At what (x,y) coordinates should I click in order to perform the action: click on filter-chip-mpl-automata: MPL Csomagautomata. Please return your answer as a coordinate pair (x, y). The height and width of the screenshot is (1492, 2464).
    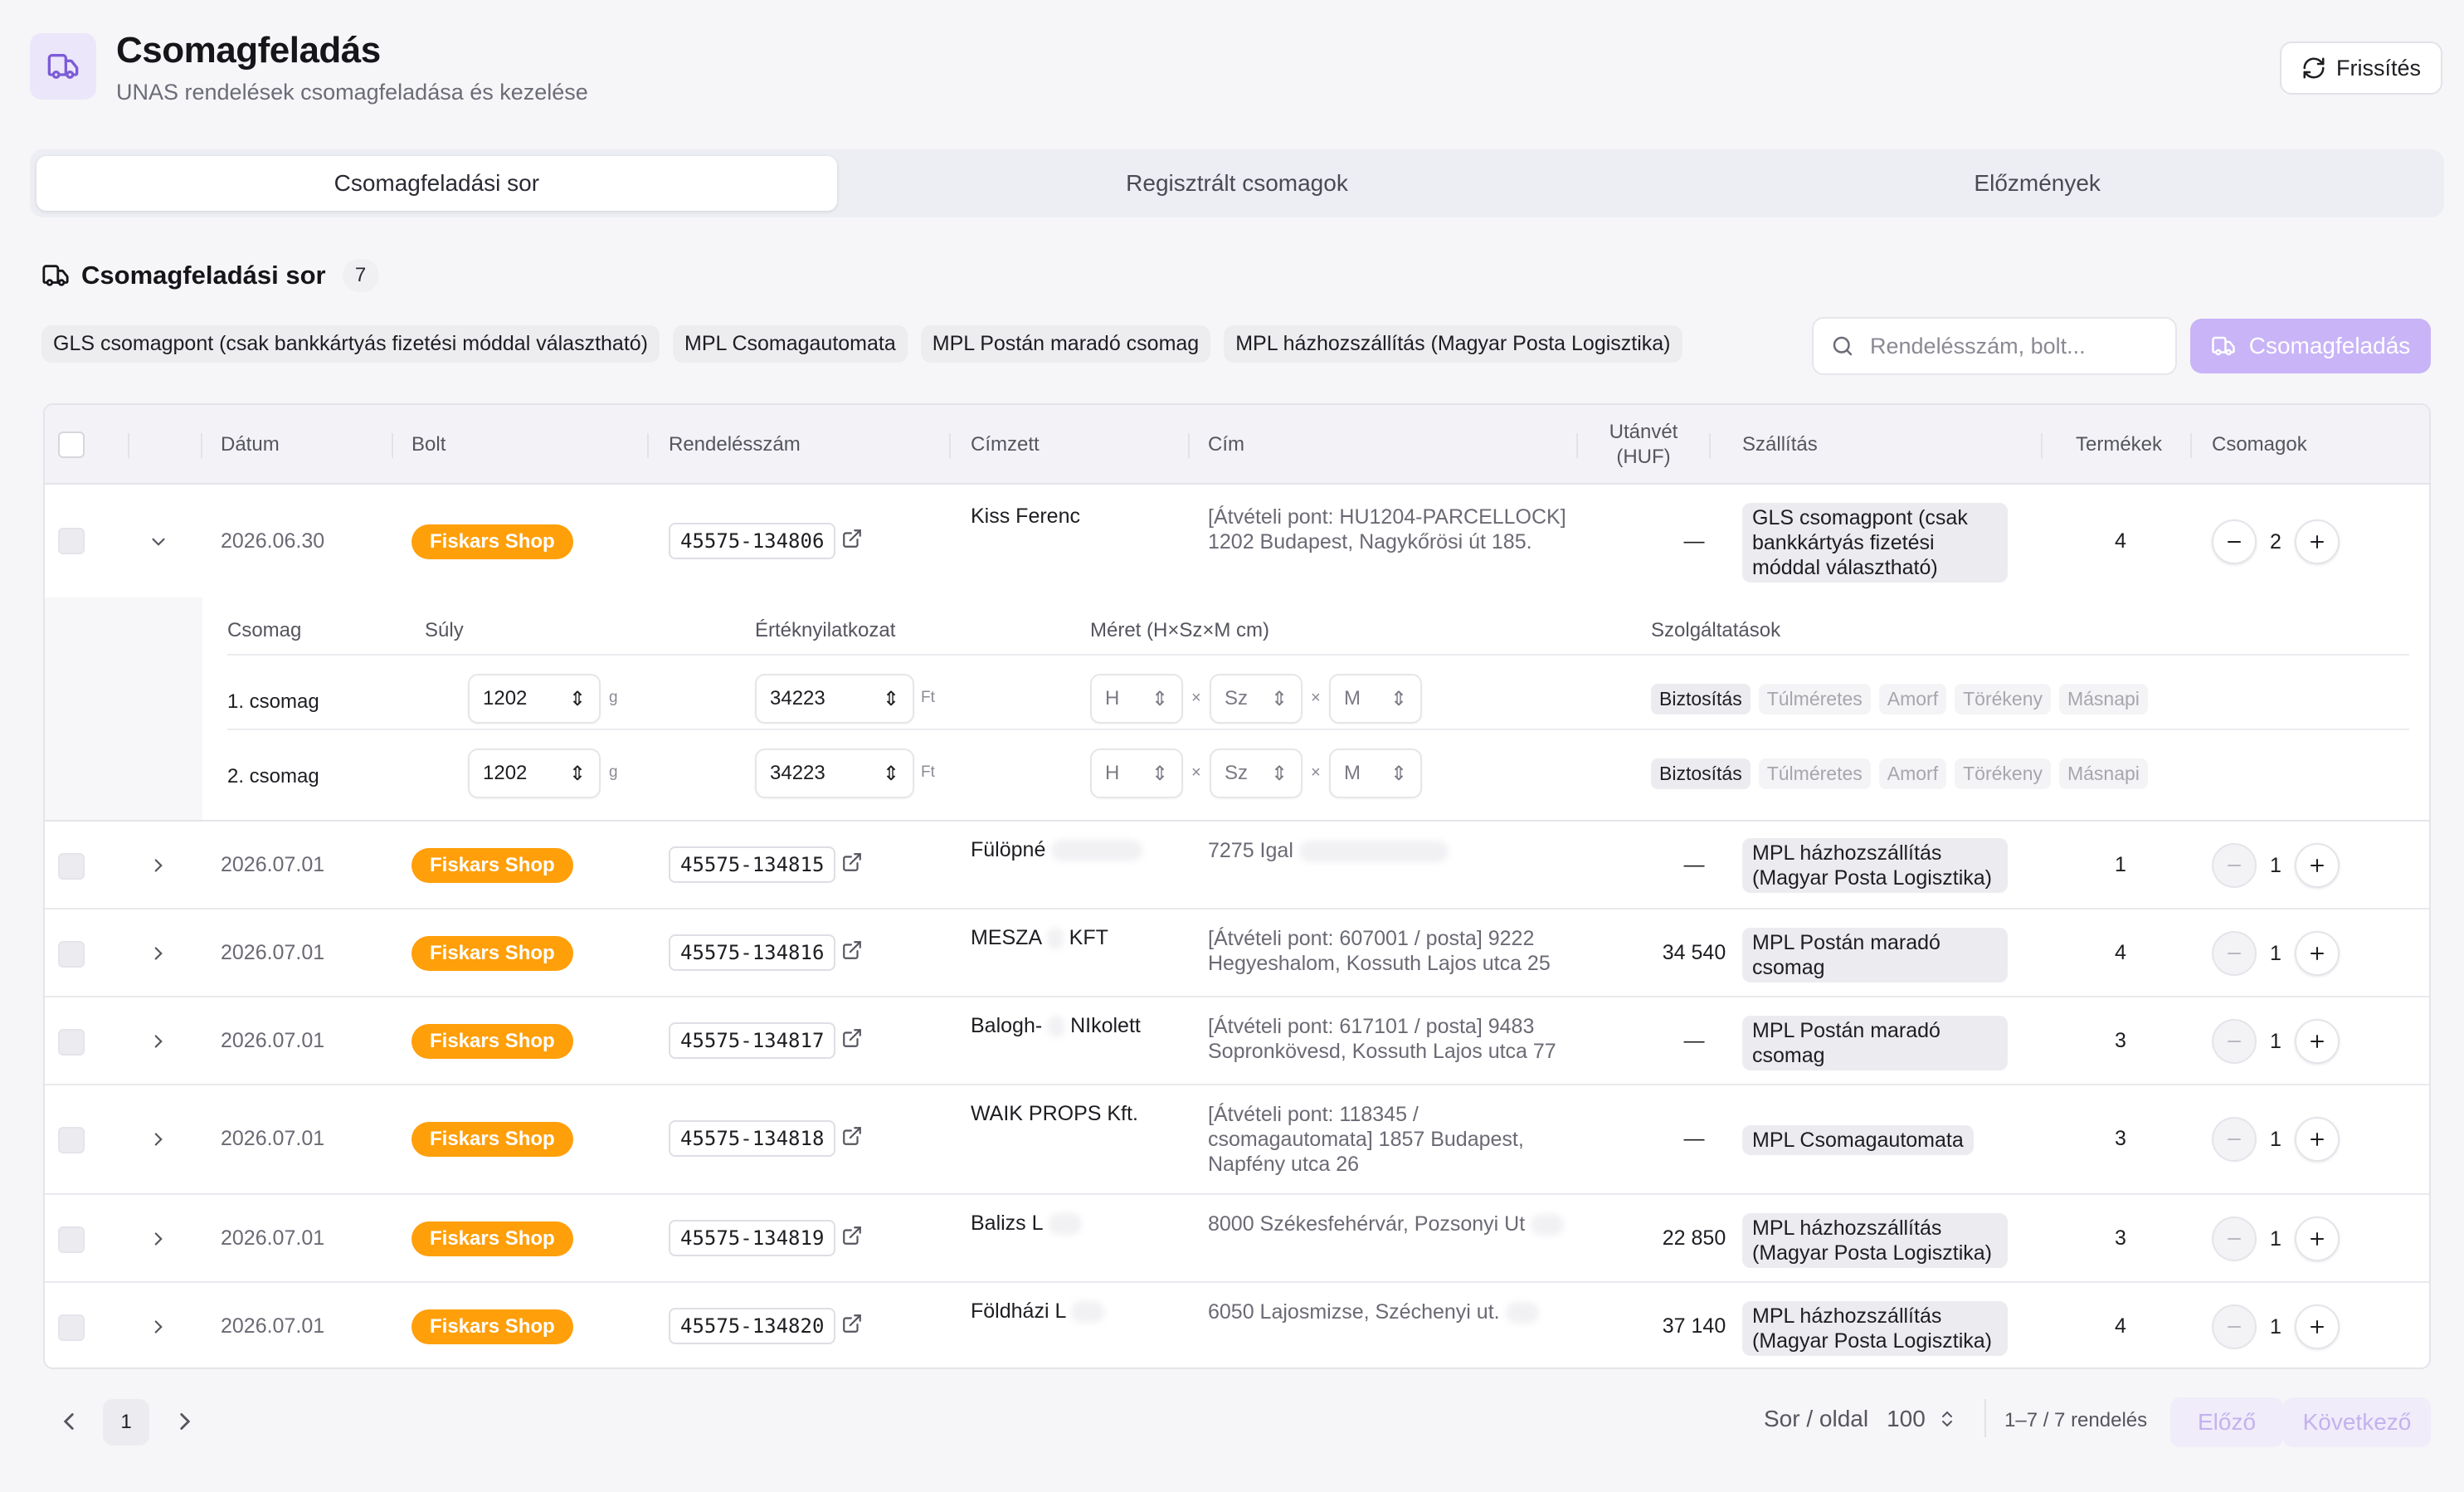
    Looking at the image, I should click on (790, 344).